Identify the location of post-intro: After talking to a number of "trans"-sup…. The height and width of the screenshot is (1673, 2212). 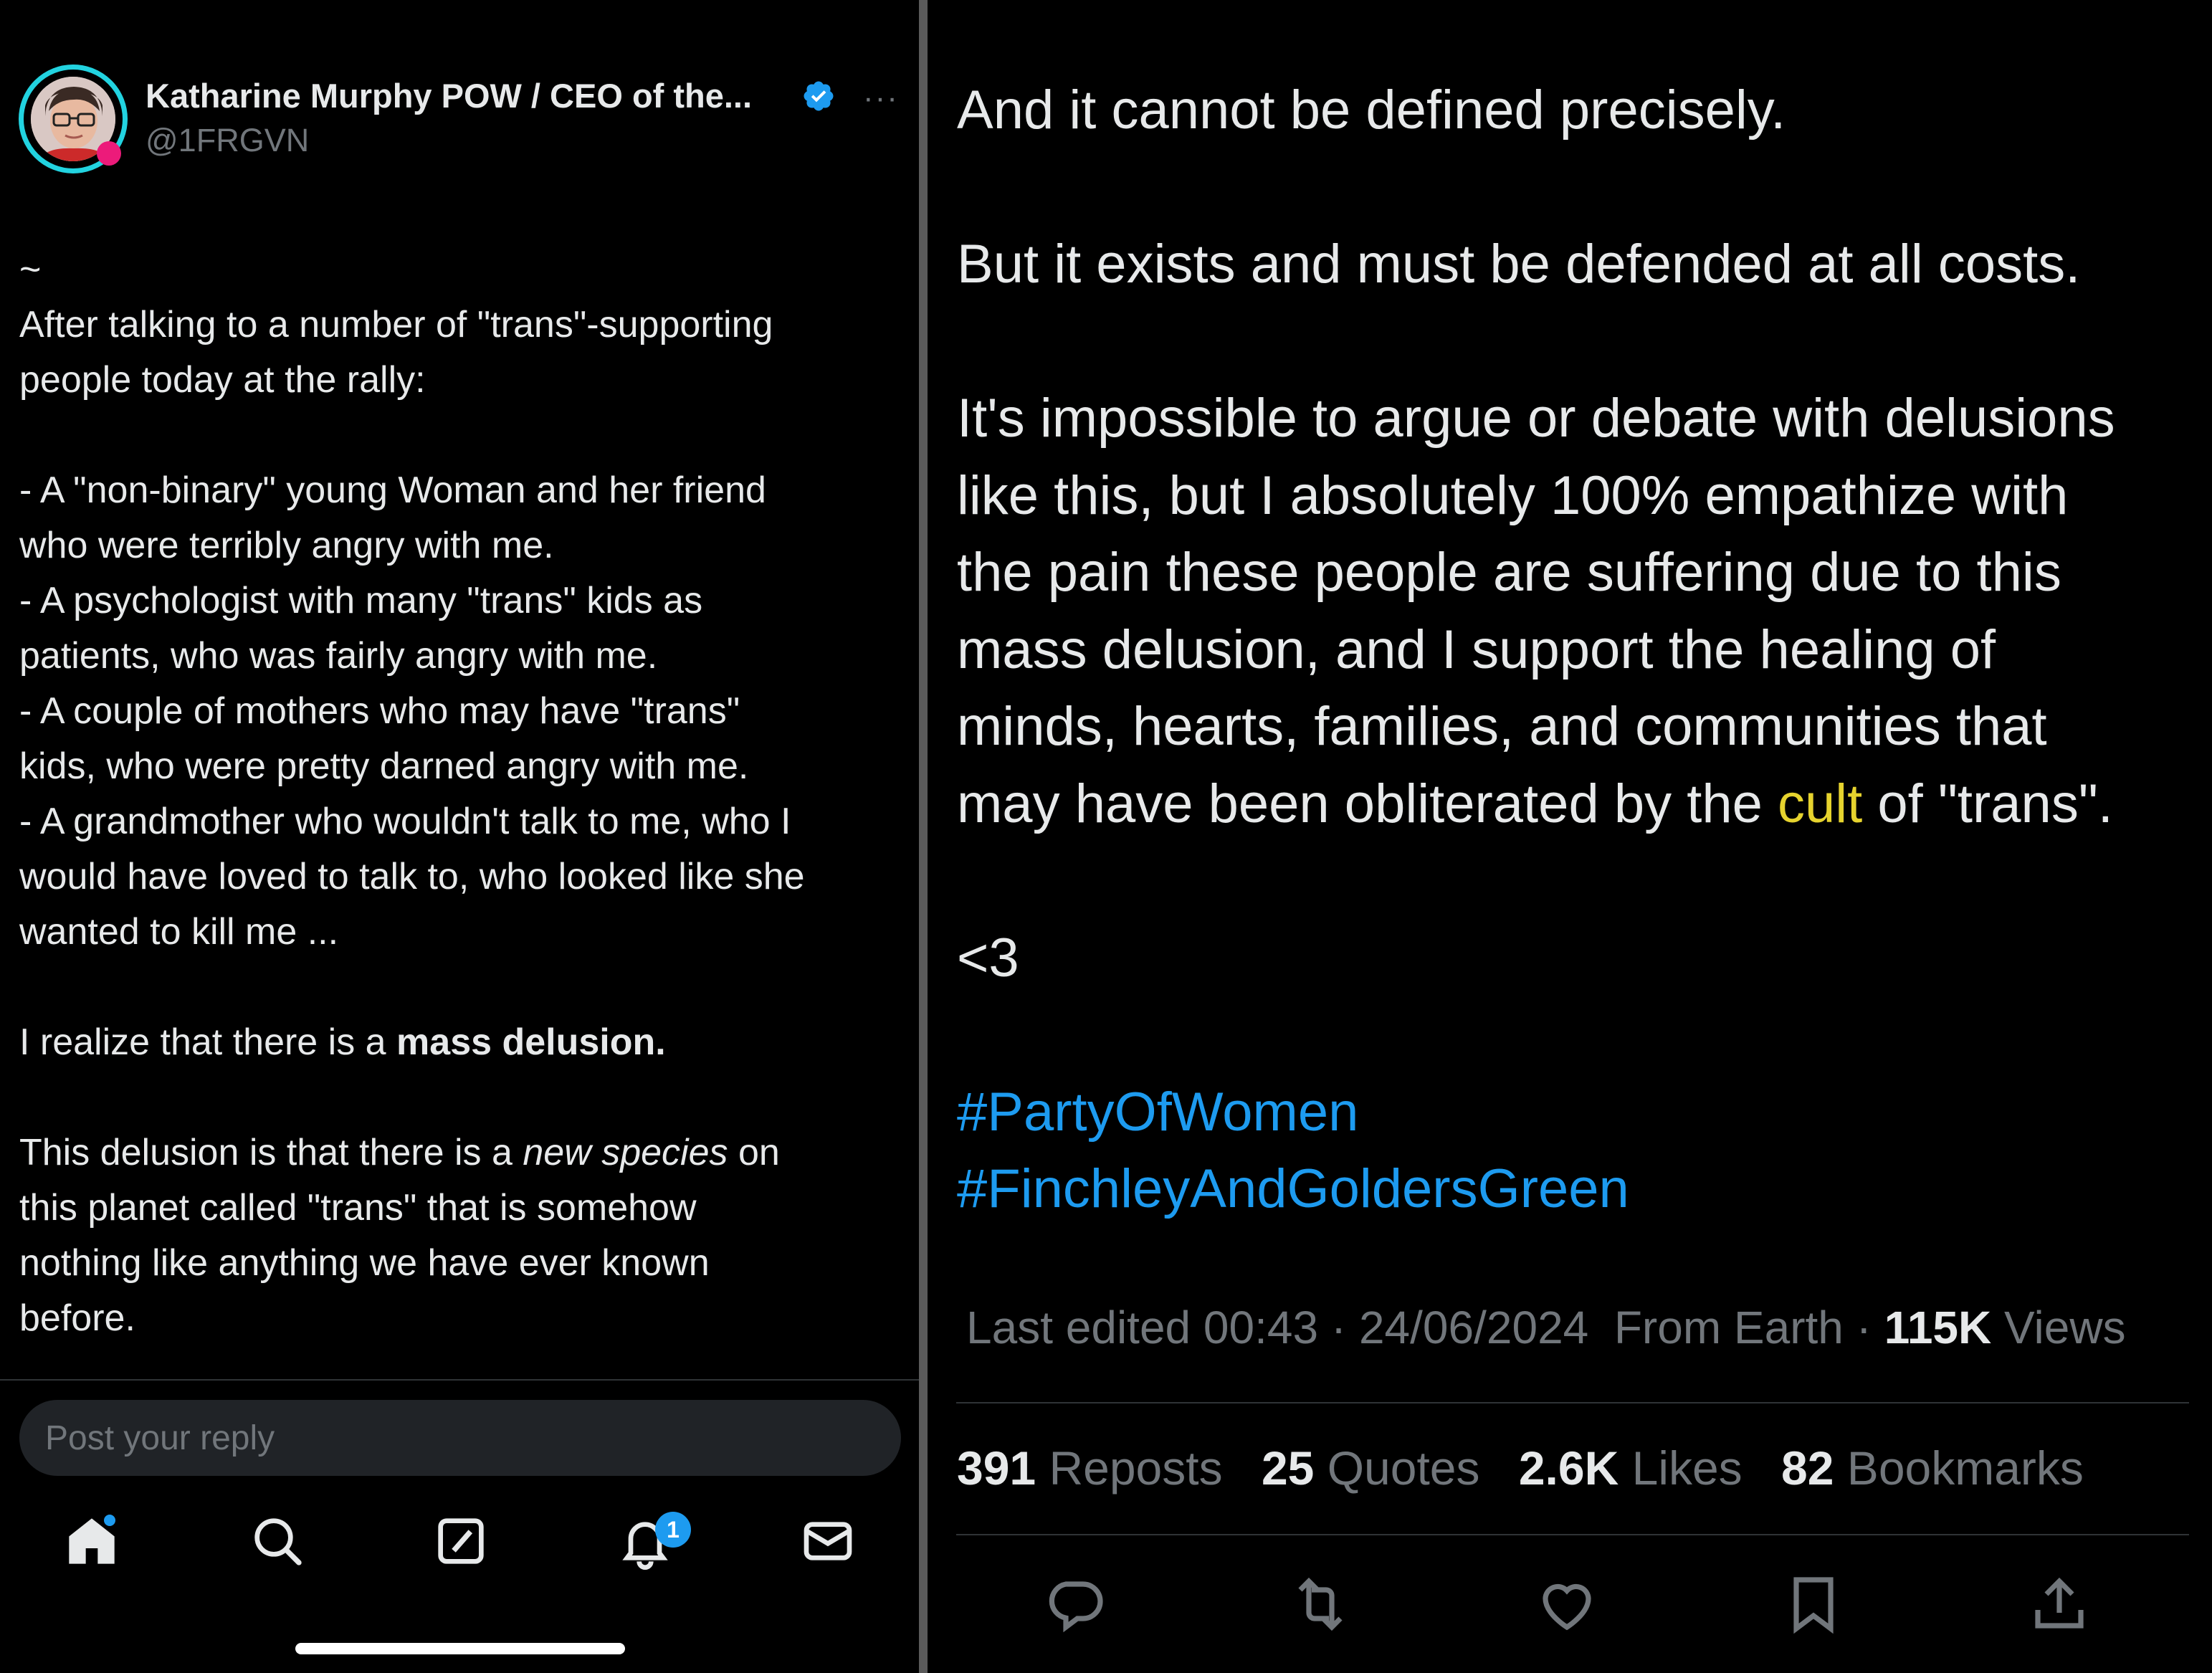
(396, 352).